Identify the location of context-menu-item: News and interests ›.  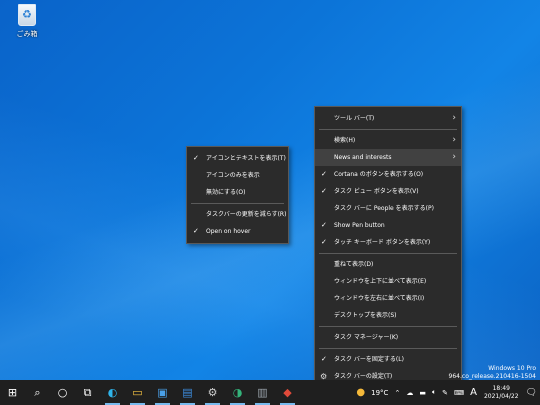
(388, 157).